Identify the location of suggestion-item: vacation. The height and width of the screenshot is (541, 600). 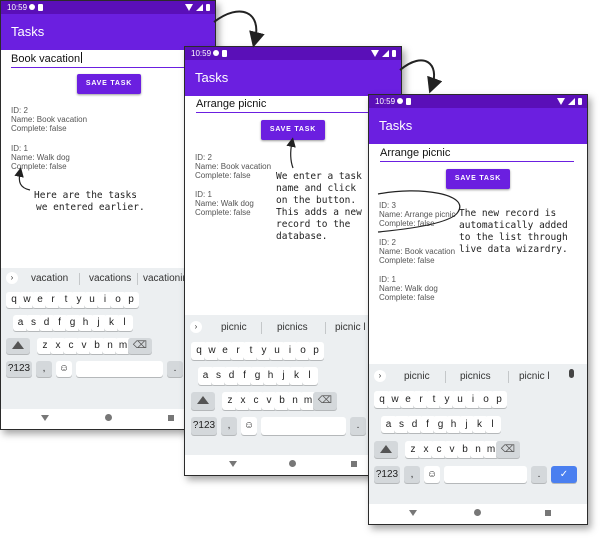
(49, 278).